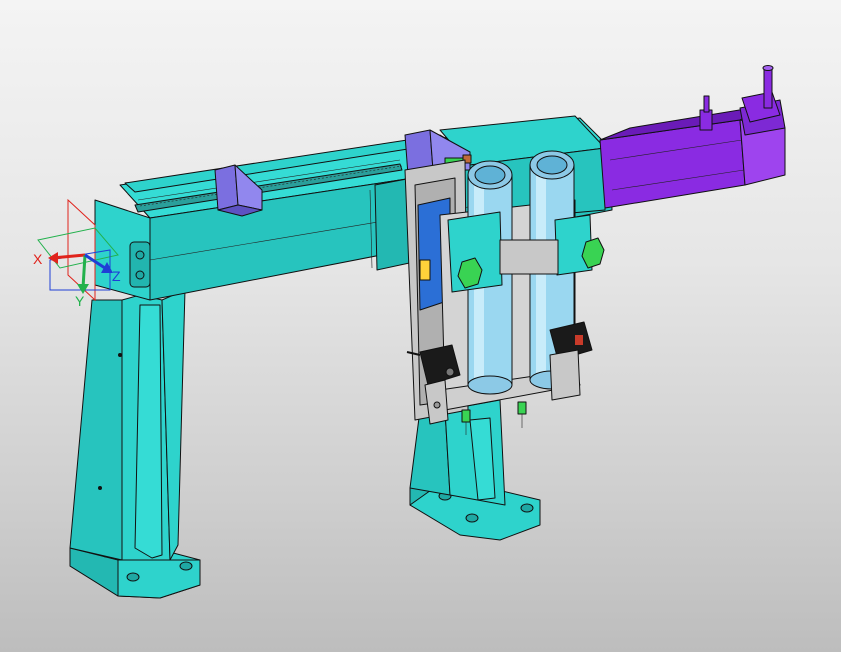 The width and height of the screenshot is (841, 652). I want to click on z-axis-label: Z, so click(116, 276).